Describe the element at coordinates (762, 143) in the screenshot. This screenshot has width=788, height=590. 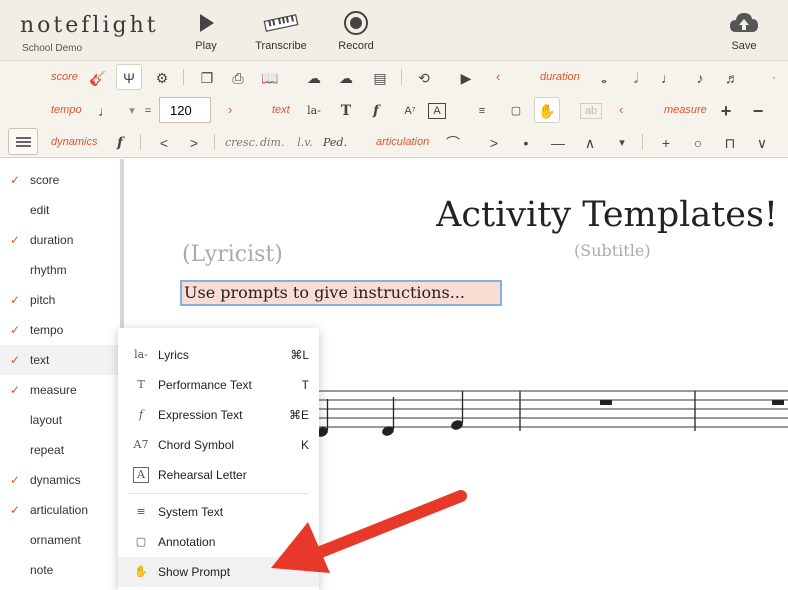
I see `up-bow-icon: ∨` at that location.